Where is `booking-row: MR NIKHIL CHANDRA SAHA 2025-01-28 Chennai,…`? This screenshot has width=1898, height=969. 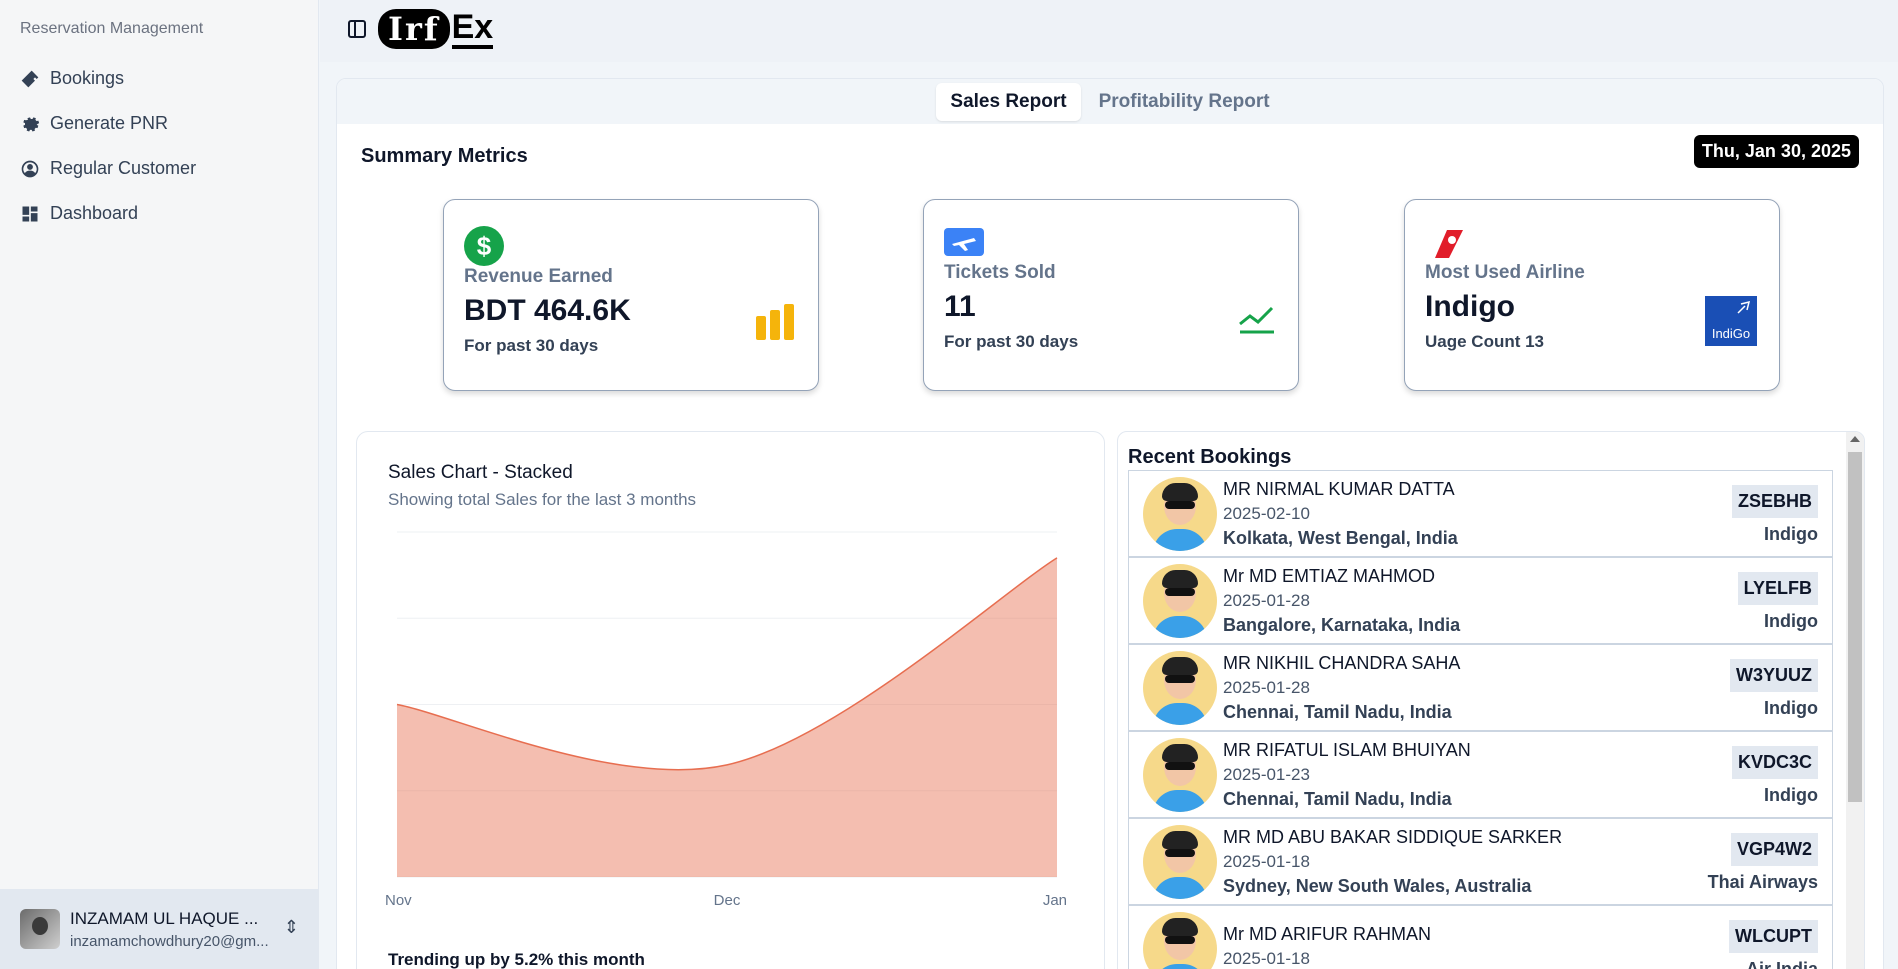
booking-row: MR NIKHIL CHANDRA SAHA 2025-01-28 Chennai,… is located at coordinates (1480, 687).